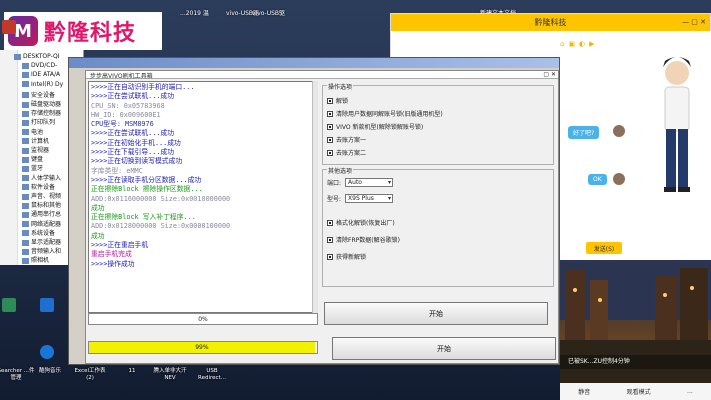  I want to click on device-tree-item: 安全设备, so click(38, 94).